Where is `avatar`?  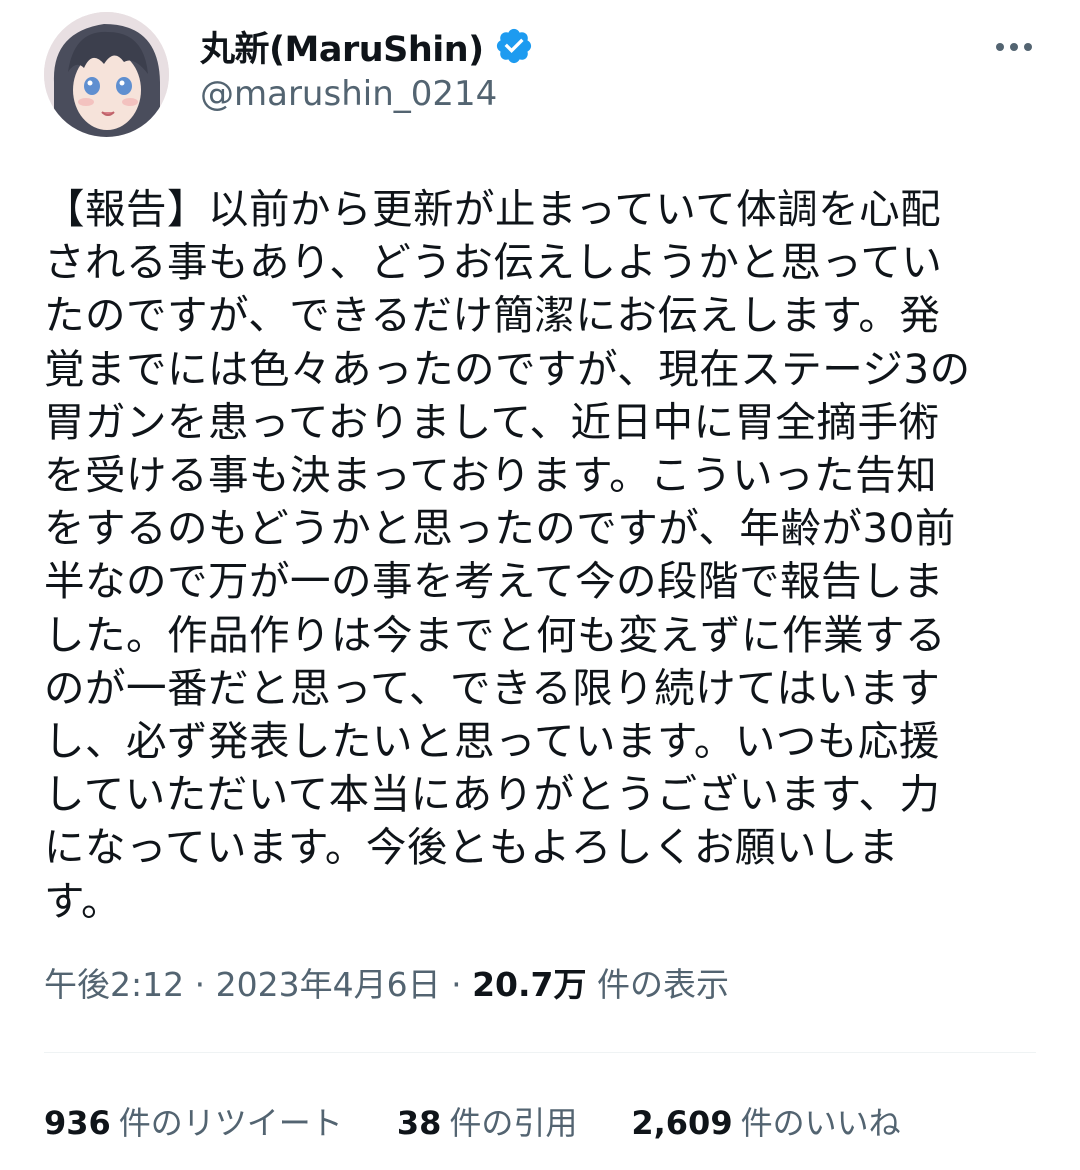 avatar is located at coordinates (106, 74).